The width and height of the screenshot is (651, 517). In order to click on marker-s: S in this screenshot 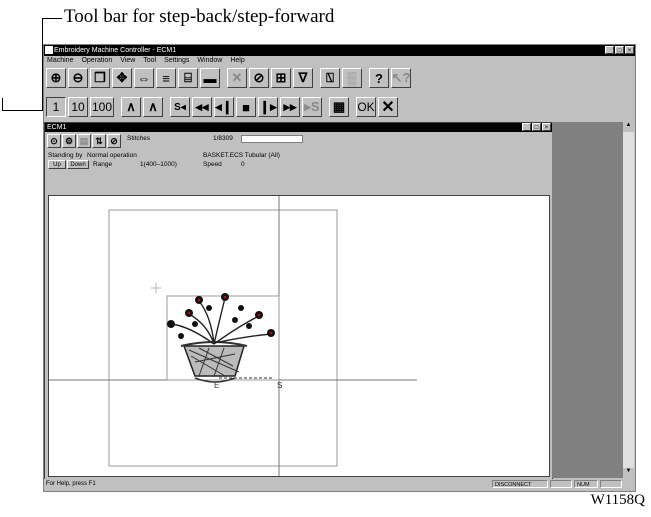, I will do `click(280, 385)`.